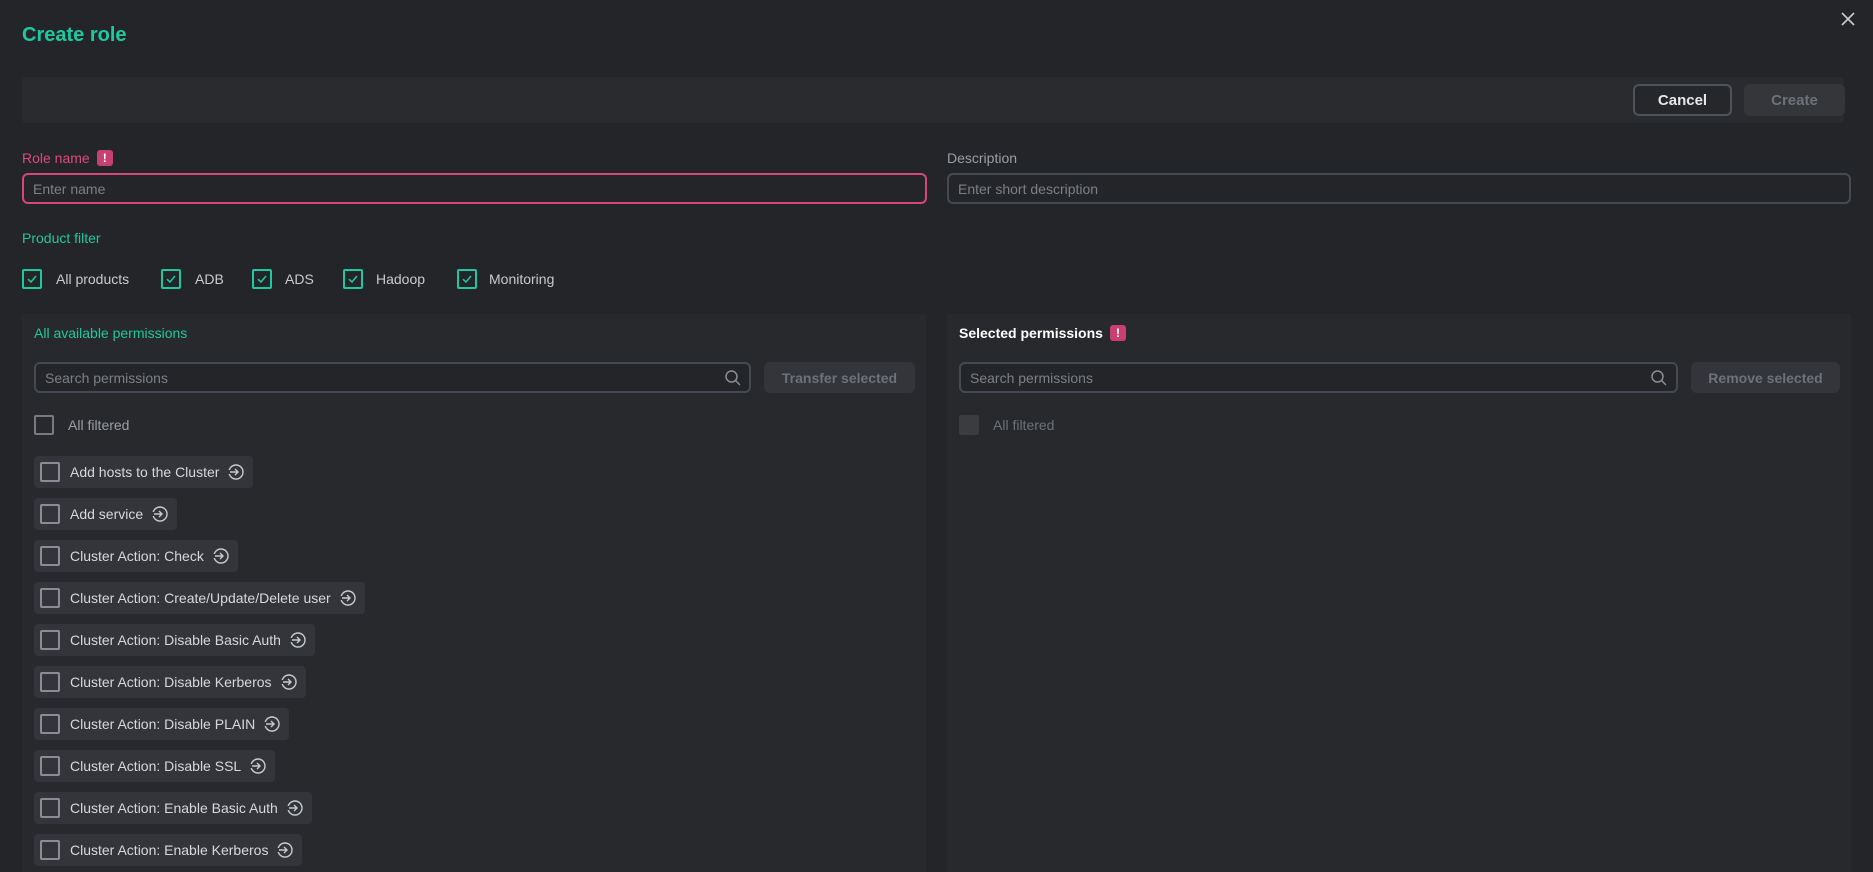  Describe the element at coordinates (969, 425) in the screenshot. I see `selected-all-filtered-checkbox` at that location.